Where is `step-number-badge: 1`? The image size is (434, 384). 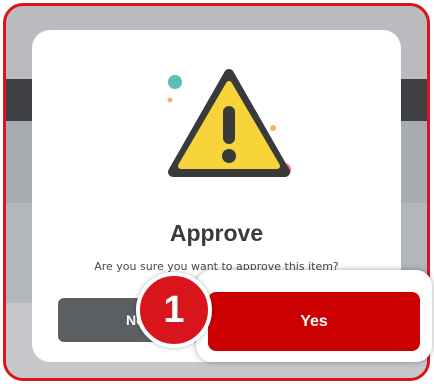
step-number-badge: 1 is located at coordinates (174, 310).